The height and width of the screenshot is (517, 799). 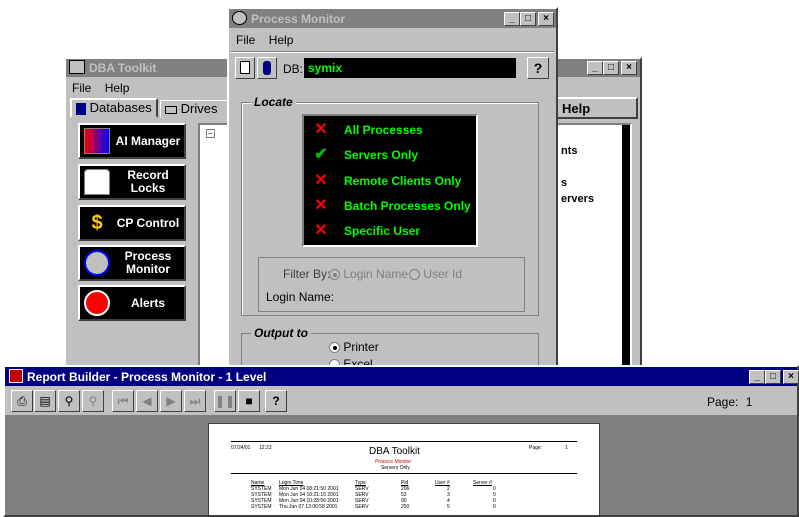 What do you see at coordinates (730, 402) in the screenshot?
I see `page-indicator: Page: 1` at bounding box center [730, 402].